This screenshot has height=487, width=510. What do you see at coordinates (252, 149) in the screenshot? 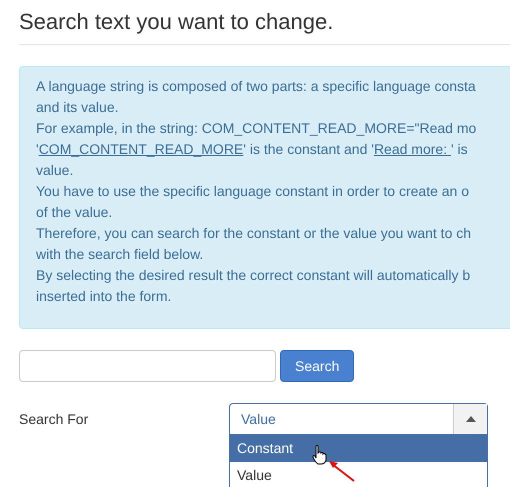
I see `info-text-line: 'COM_CONTENT_READ_MORE' is the constant and 'Read more: ' is` at bounding box center [252, 149].